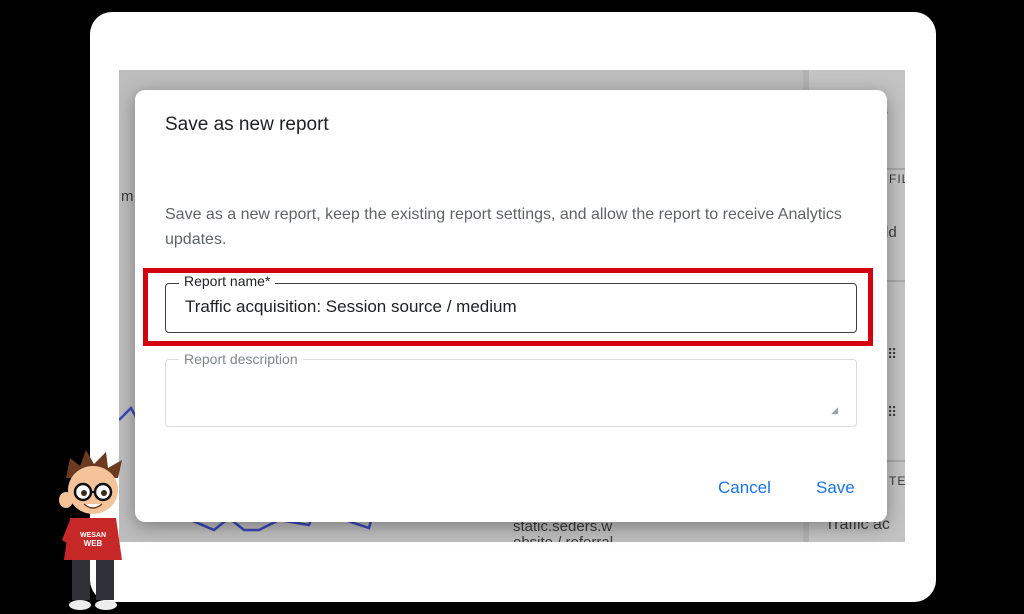 This screenshot has height=614, width=1024. What do you see at coordinates (247, 124) in the screenshot?
I see `dialog-title: Save as new report` at bounding box center [247, 124].